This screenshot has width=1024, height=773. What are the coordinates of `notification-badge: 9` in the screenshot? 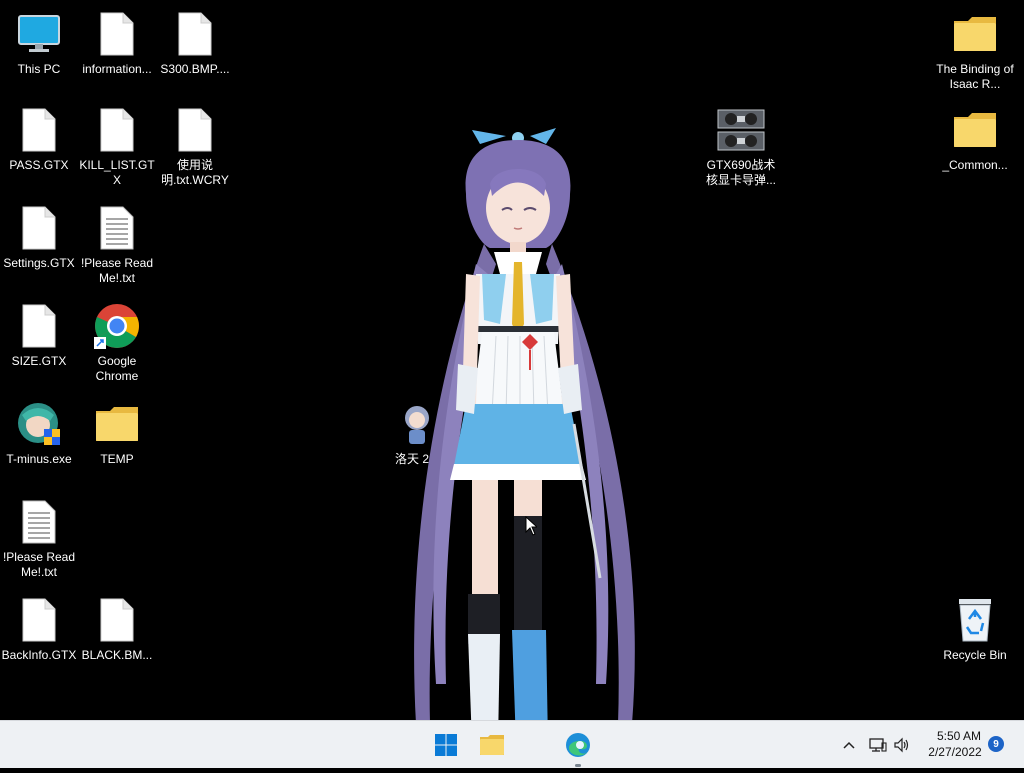 It's located at (996, 744).